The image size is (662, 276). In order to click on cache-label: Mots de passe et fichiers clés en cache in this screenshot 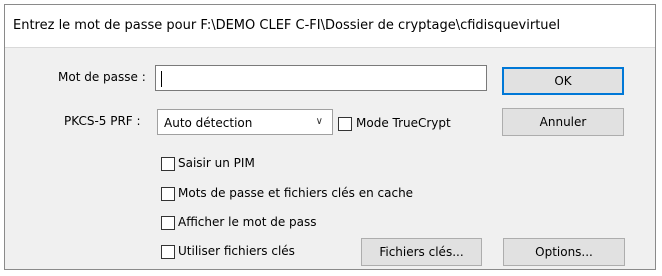, I will do `click(296, 193)`.